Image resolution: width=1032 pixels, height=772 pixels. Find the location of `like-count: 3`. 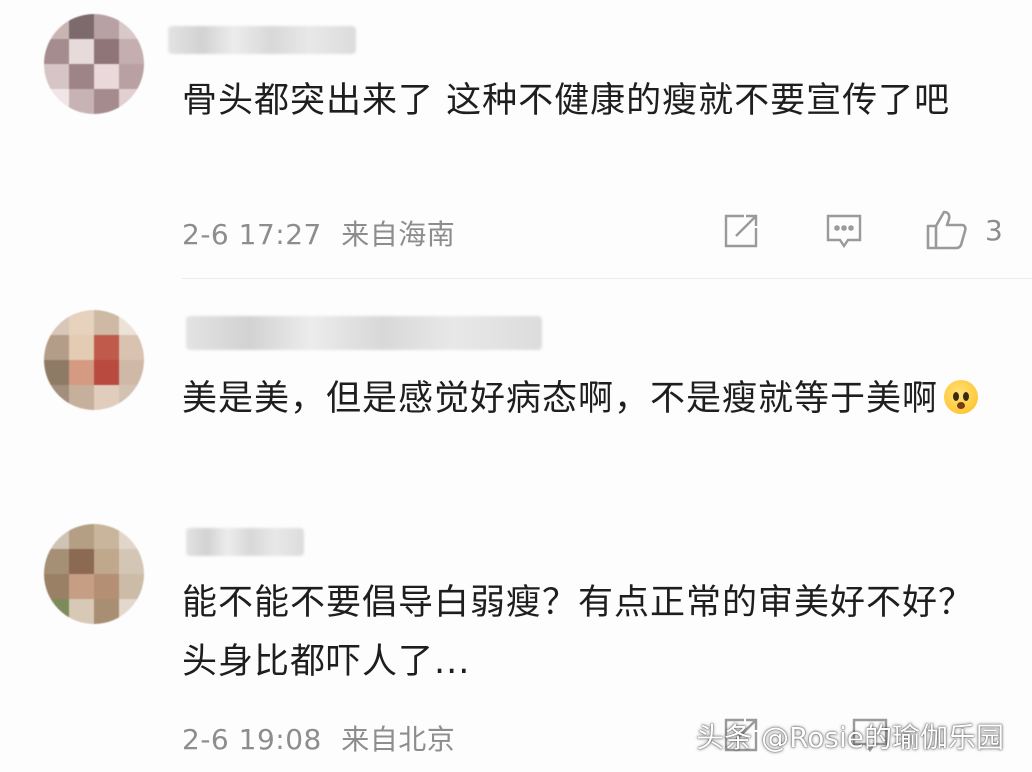

like-count: 3 is located at coordinates (994, 230).